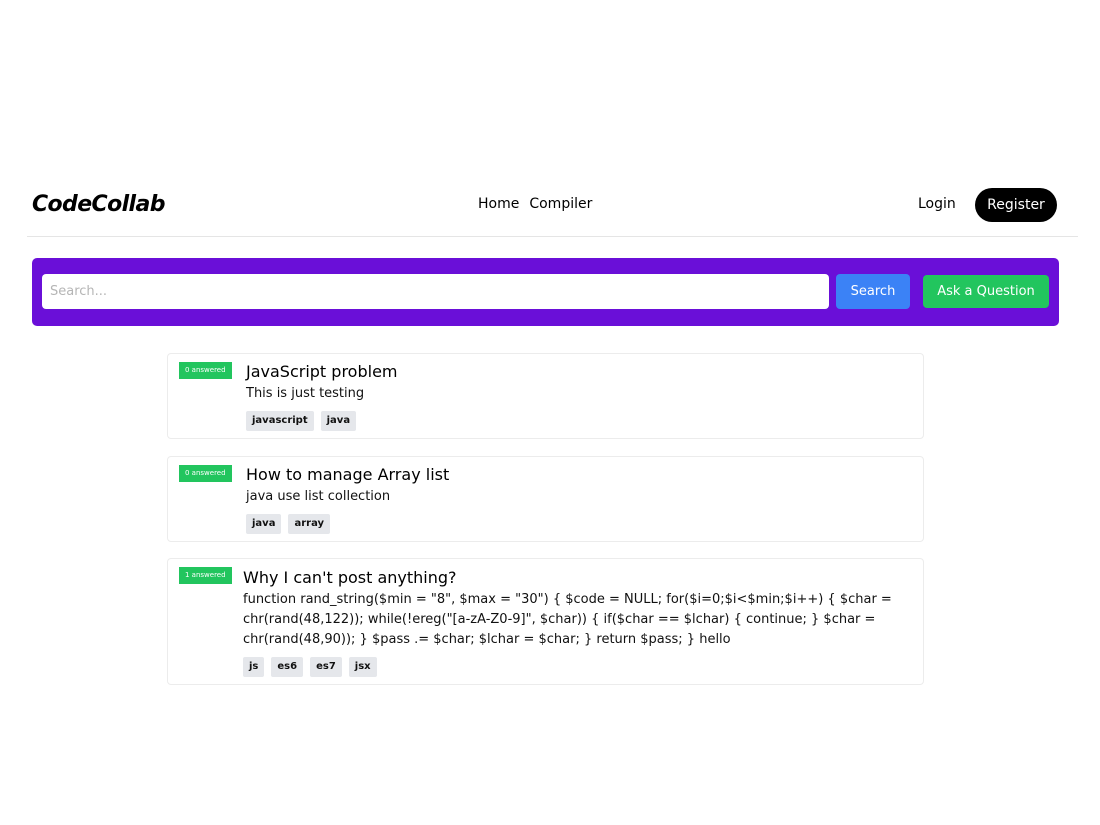  Describe the element at coordinates (1016, 205) in the screenshot. I see `register-button: Register` at that location.